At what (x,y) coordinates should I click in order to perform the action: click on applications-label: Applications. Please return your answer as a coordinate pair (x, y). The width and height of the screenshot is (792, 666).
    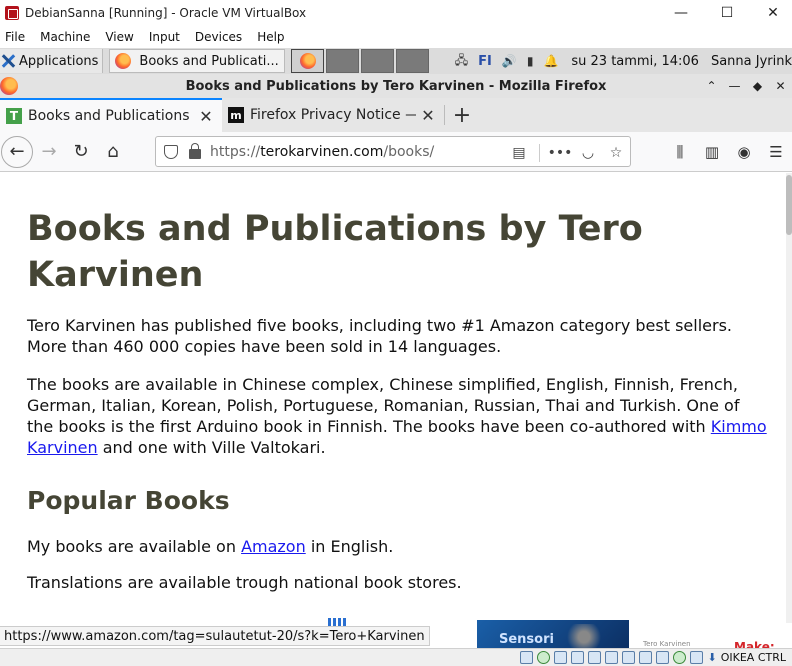
    Looking at the image, I should click on (59, 61).